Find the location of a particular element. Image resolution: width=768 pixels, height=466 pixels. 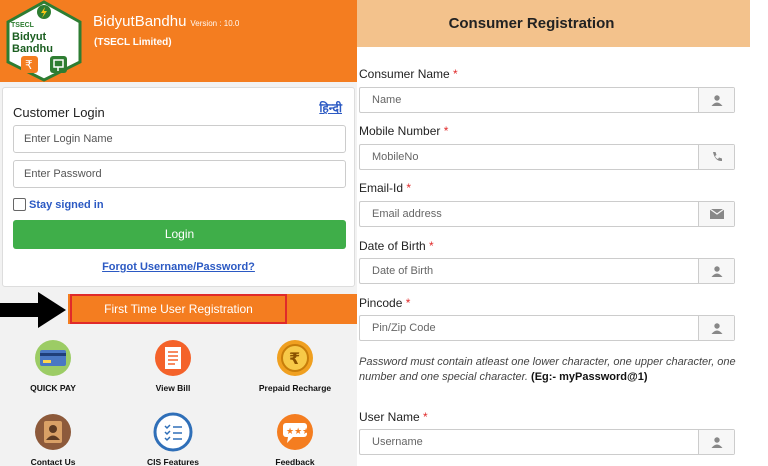

label-text: Consumer Name is located at coordinates (404, 74).